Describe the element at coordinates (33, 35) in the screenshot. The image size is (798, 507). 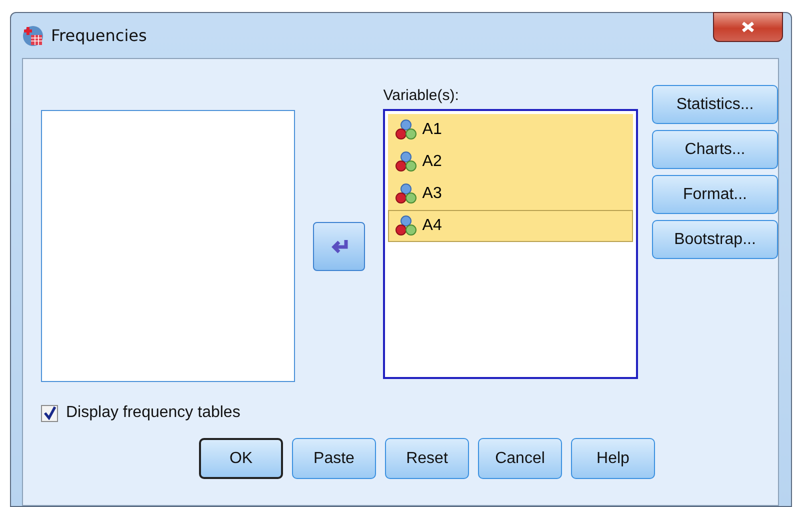
I see `app-icon` at that location.